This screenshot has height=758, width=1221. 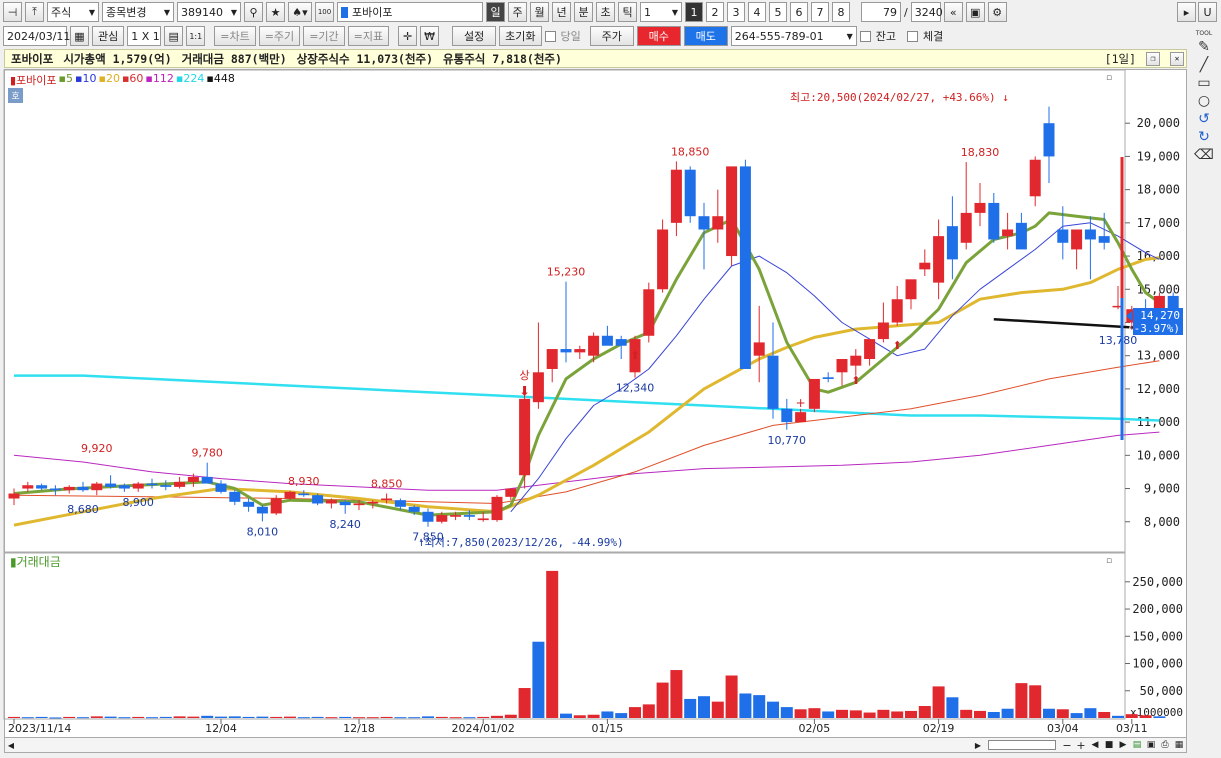 What do you see at coordinates (1157, 636) in the screenshot?
I see `volume-tick-label: 150,000` at bounding box center [1157, 636].